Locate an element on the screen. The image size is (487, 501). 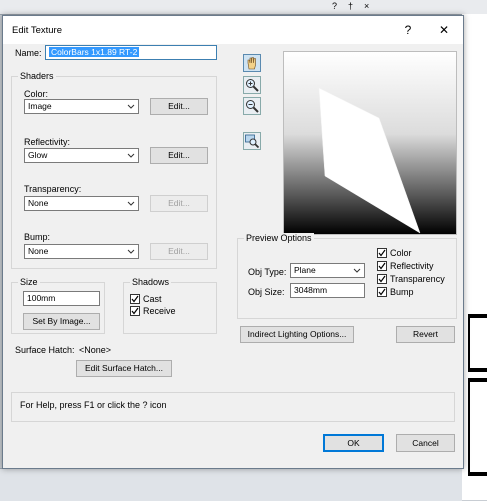
preview-reflectivity-checkbox is located at coordinates (382, 266).